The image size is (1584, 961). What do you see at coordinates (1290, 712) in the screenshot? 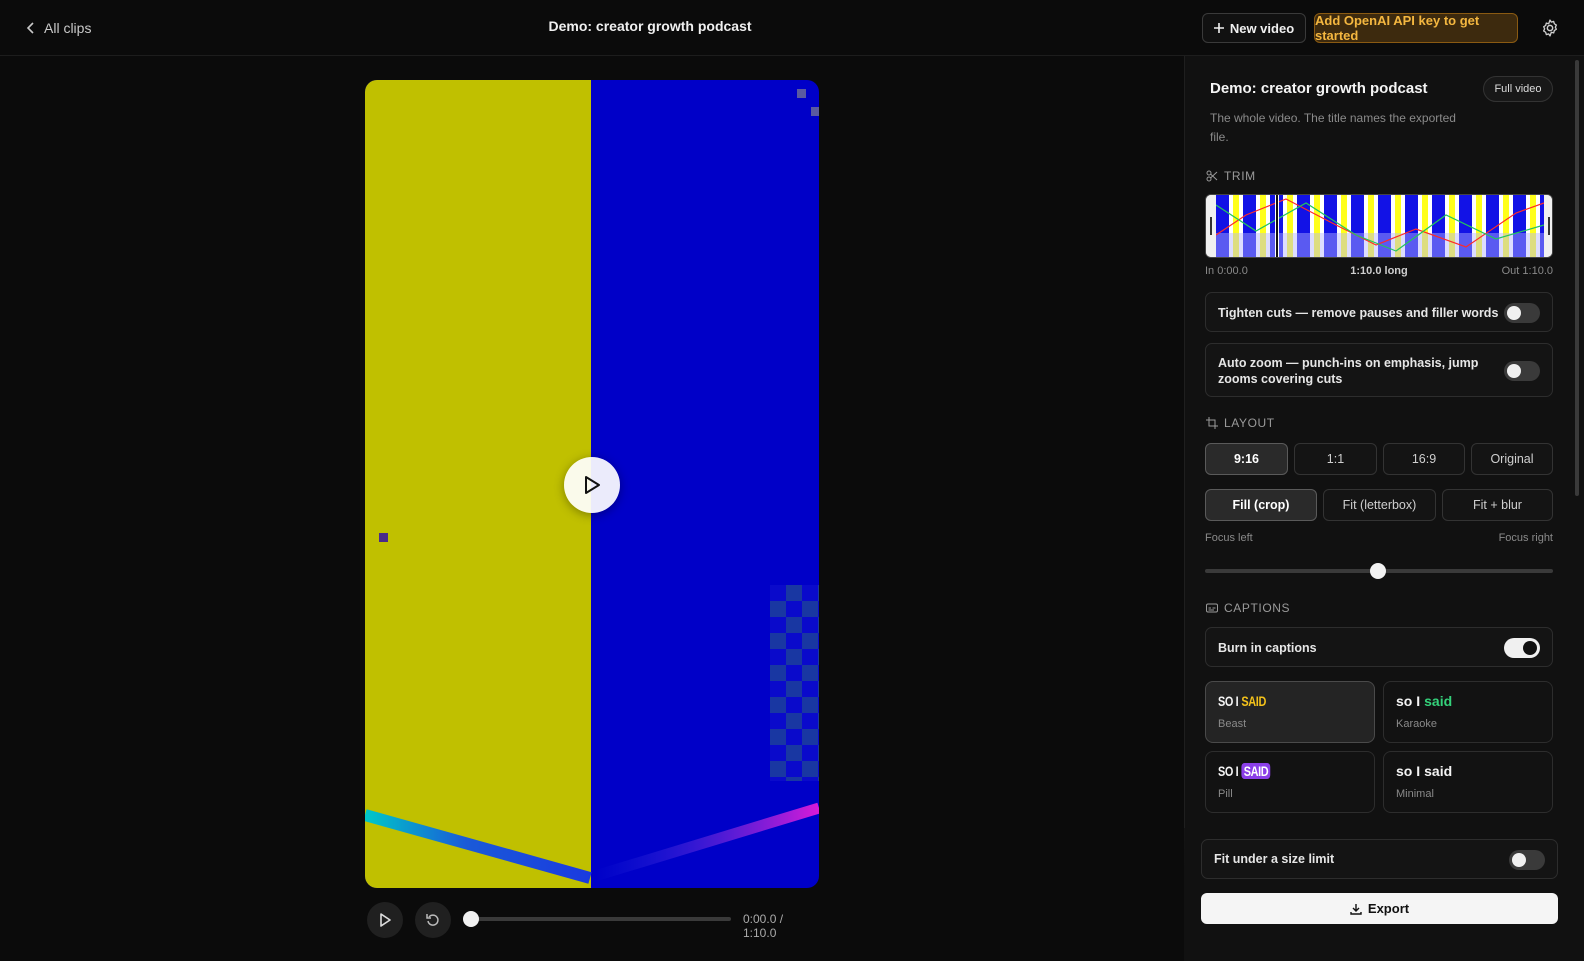
I see `caption-style-beast: SO I SAID Beast` at bounding box center [1290, 712].